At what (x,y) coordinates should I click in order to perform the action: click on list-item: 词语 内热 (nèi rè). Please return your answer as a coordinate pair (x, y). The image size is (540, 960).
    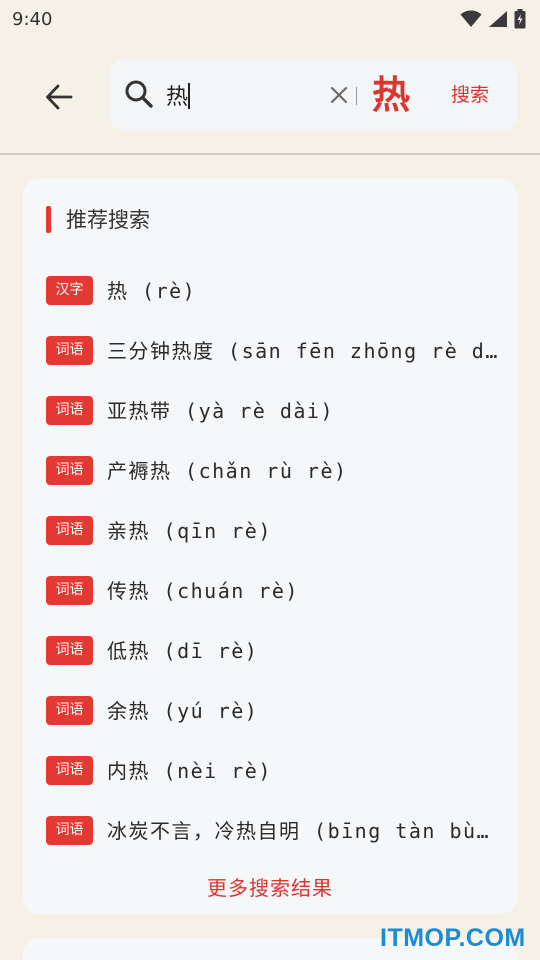
    Looking at the image, I should click on (270, 771).